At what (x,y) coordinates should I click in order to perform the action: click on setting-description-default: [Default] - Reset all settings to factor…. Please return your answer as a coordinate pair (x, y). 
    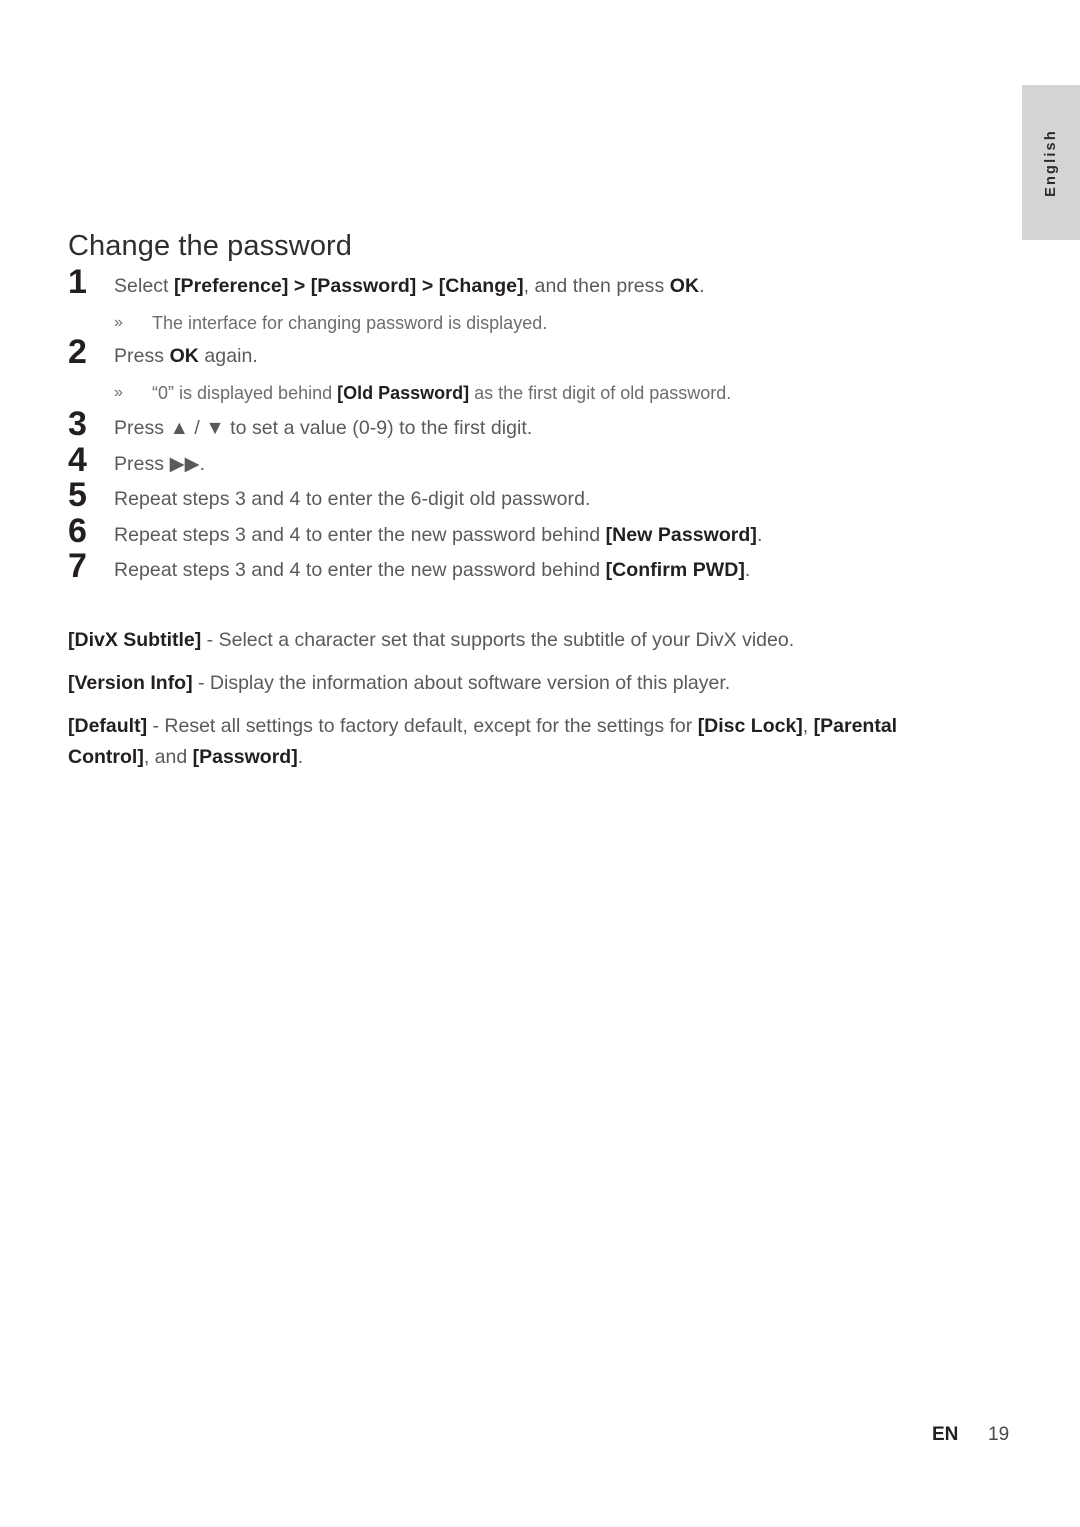
    Looking at the image, I should click on (483, 741).